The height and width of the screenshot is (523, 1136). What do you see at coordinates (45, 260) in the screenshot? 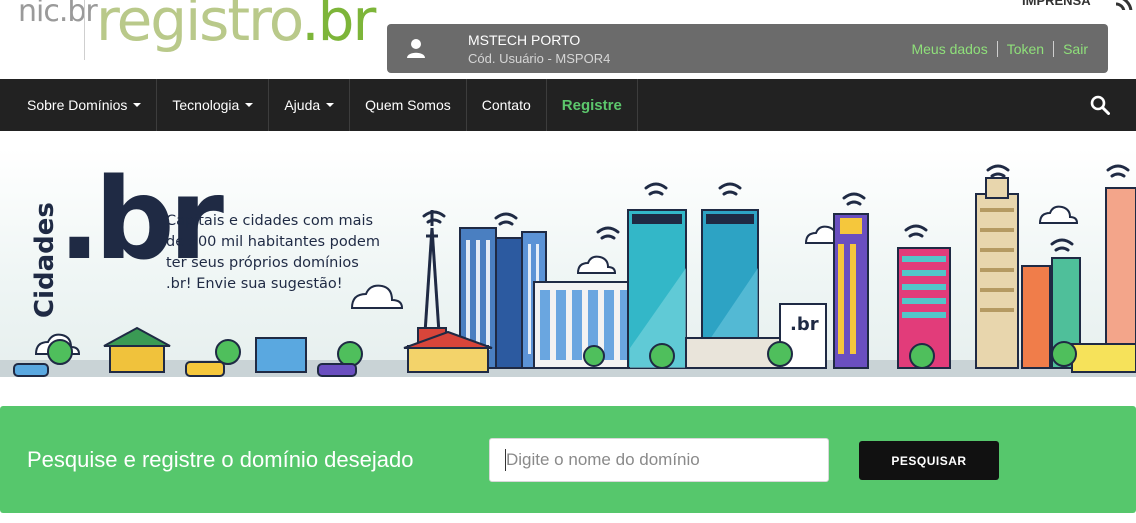
I see `banner-cidades-label: Cidades` at bounding box center [45, 260].